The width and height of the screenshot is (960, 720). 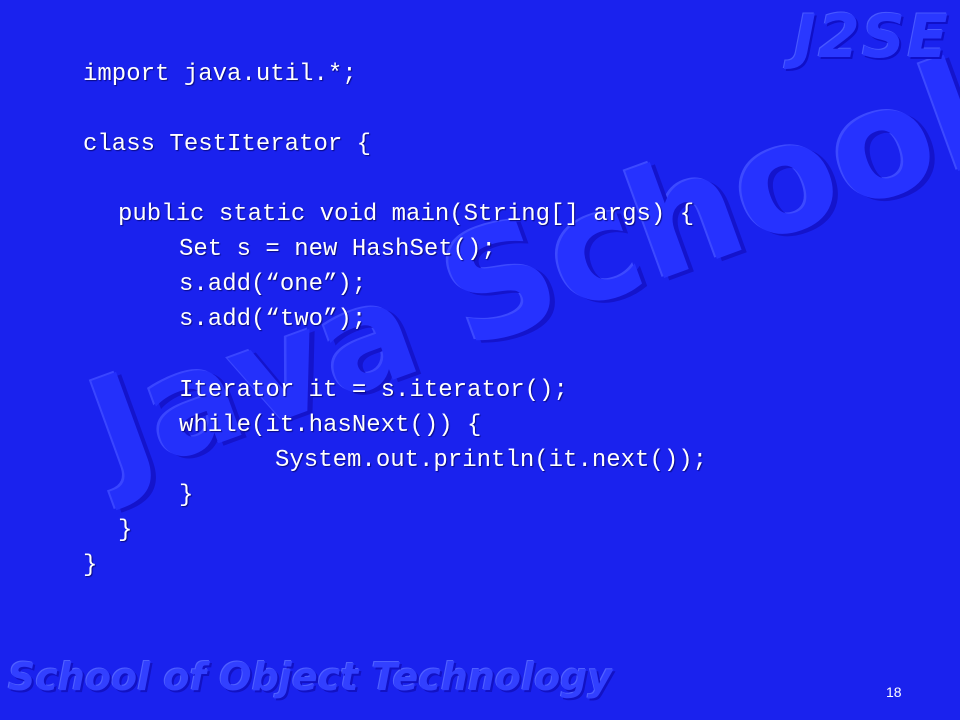 What do you see at coordinates (337, 249) in the screenshot?
I see `code-line: Set s = new HashSet();` at bounding box center [337, 249].